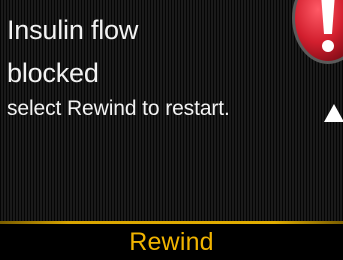 Image resolution: width=343 pixels, height=260 pixels. Describe the element at coordinates (53, 73) in the screenshot. I see `alert-title-line-2: blocked` at that location.